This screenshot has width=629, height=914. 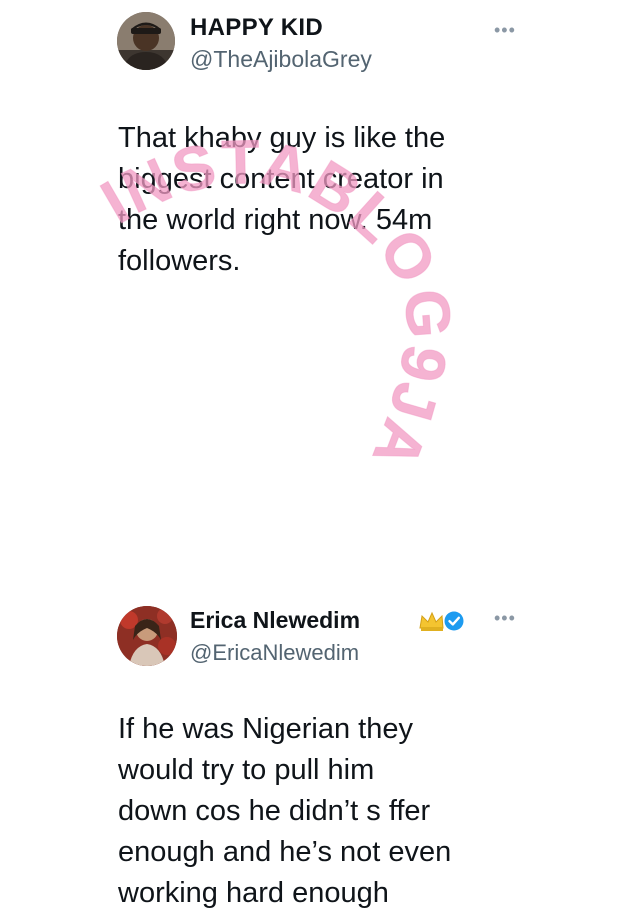 What do you see at coordinates (281, 59) in the screenshot?
I see `user-handle: @TheAjibolaGrey` at bounding box center [281, 59].